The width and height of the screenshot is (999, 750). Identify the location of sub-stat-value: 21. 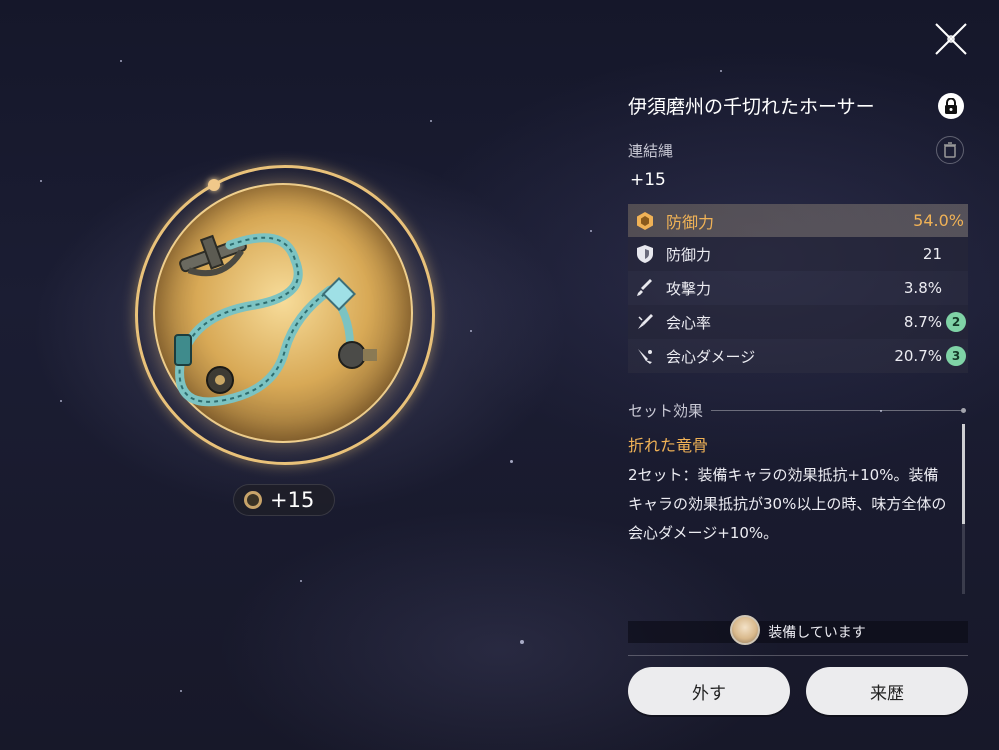
(932, 254).